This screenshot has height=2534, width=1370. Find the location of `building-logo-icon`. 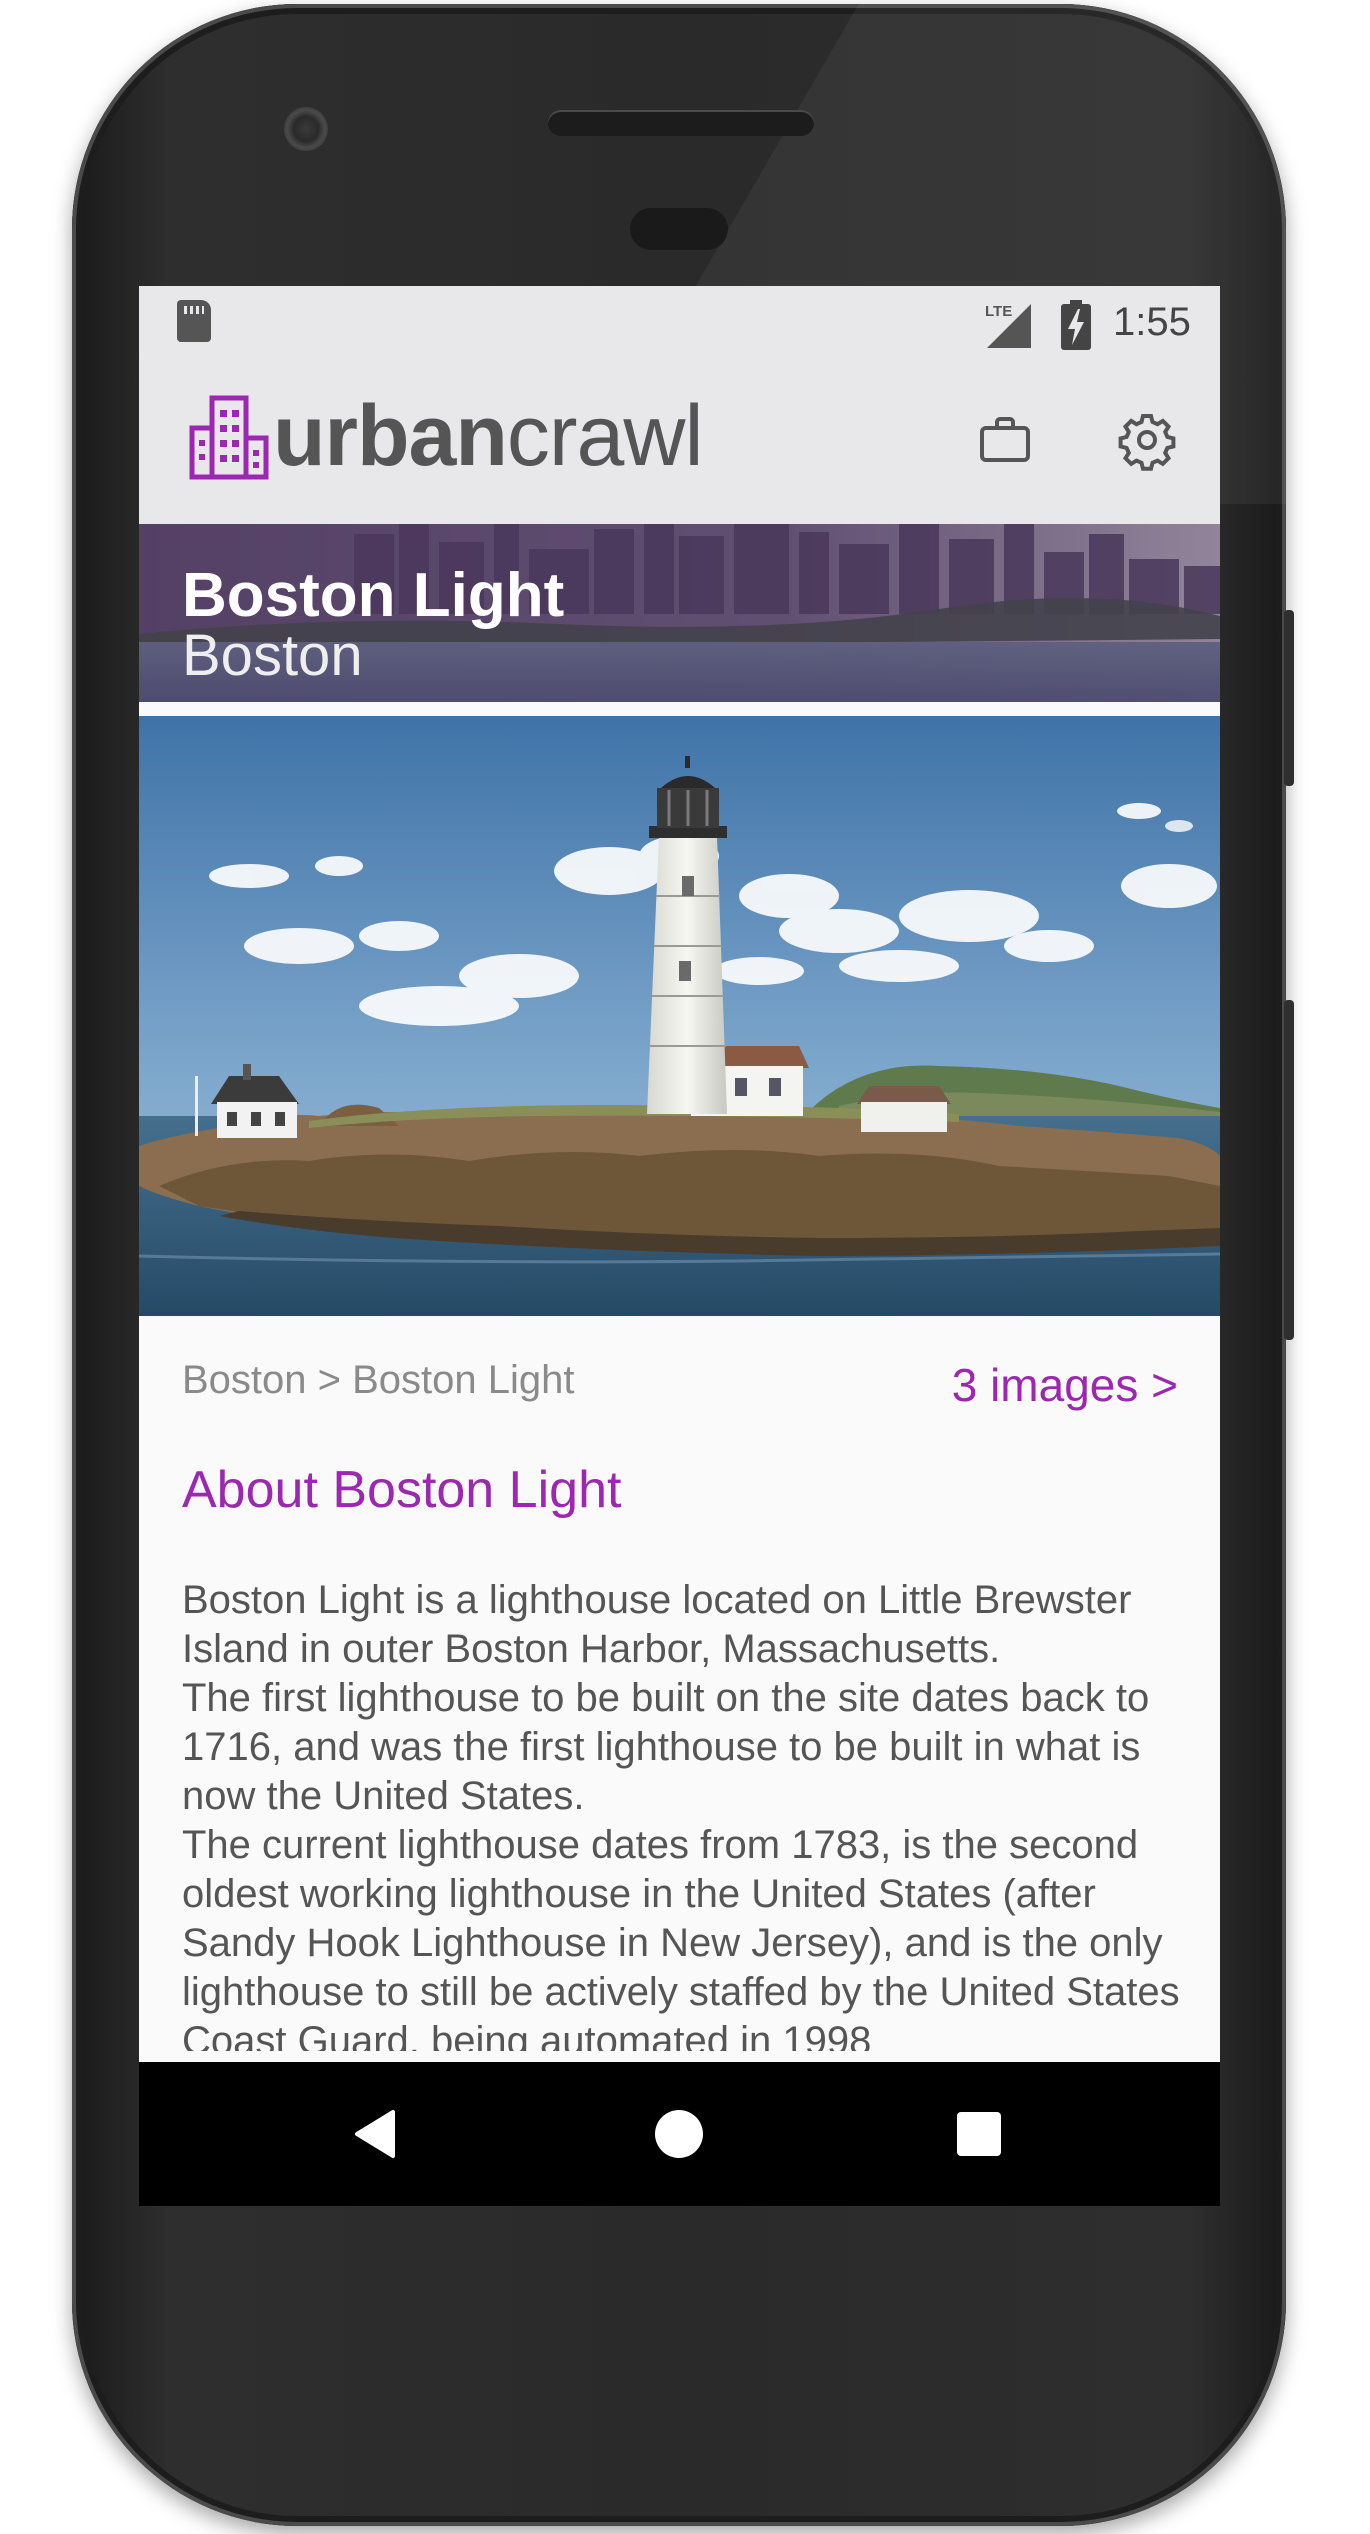

building-logo-icon is located at coordinates (229, 437).